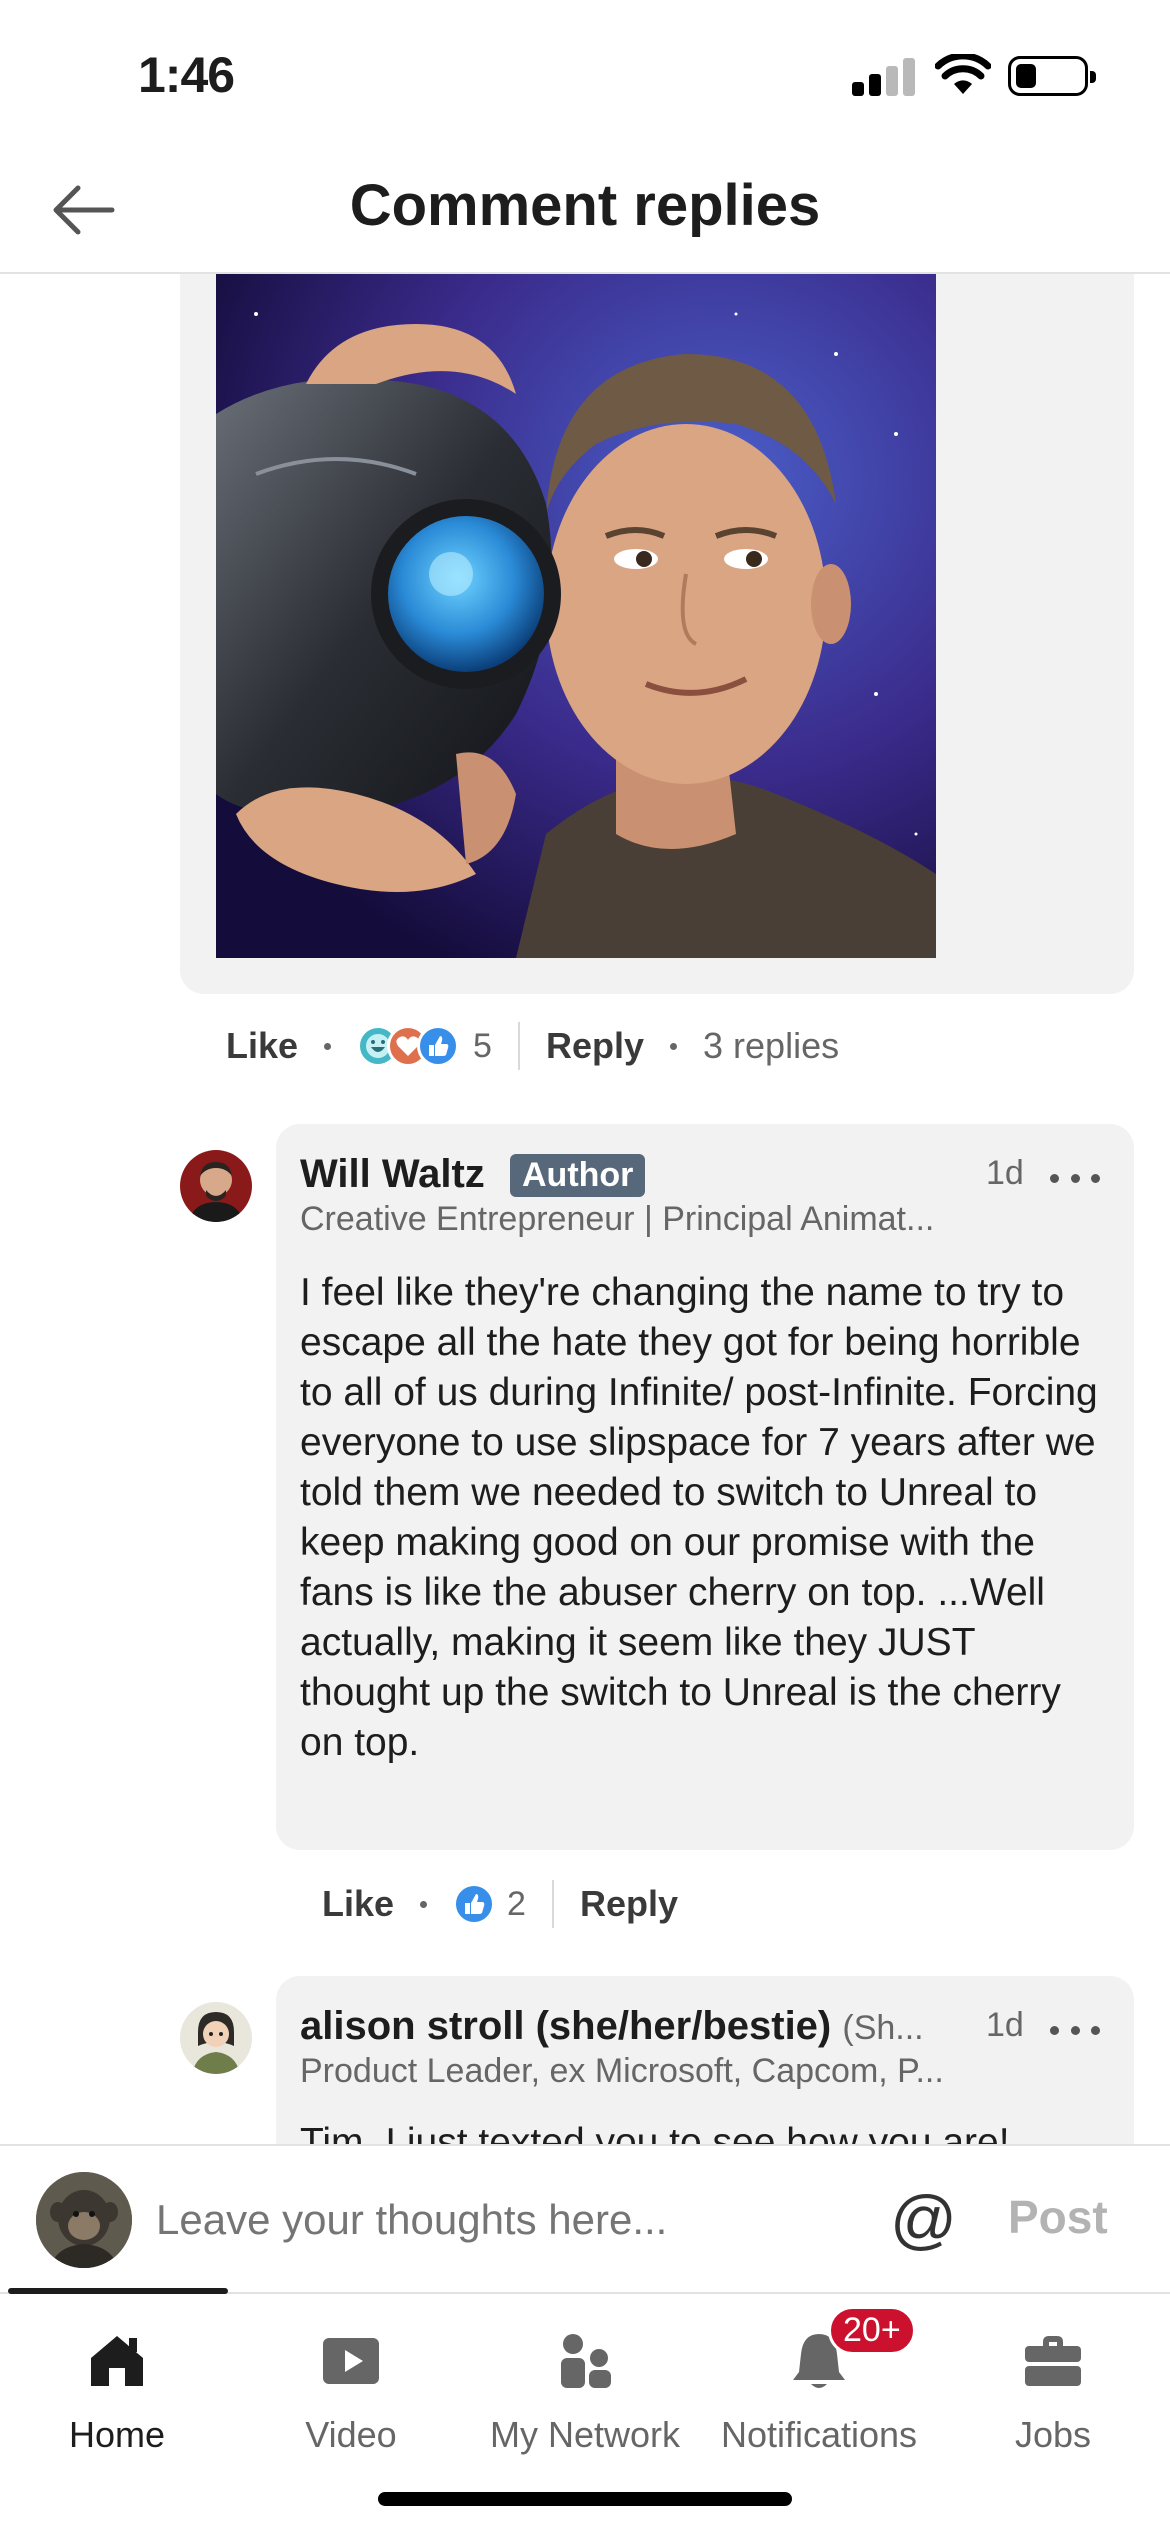  I want to click on tab-video: Video, so click(351, 2384).